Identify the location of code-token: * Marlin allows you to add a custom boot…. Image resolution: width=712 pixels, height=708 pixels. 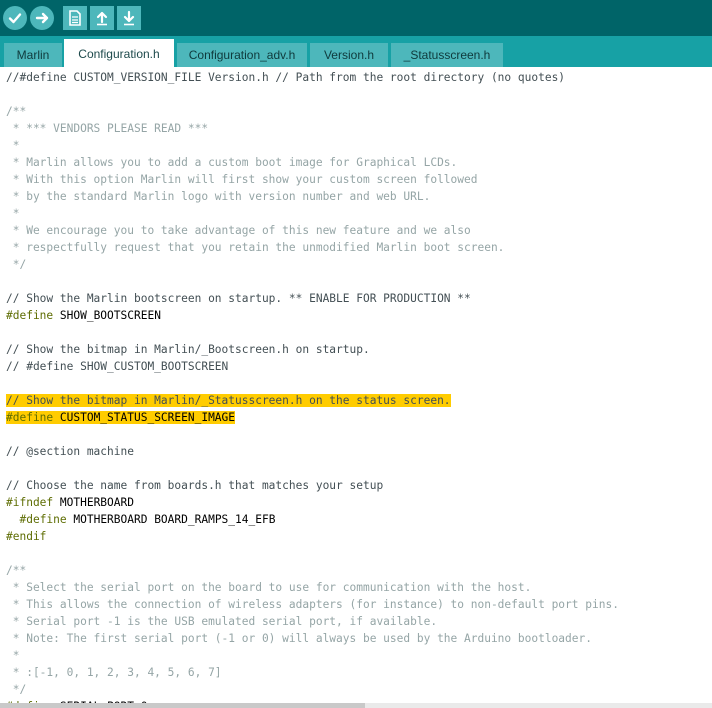
(232, 162).